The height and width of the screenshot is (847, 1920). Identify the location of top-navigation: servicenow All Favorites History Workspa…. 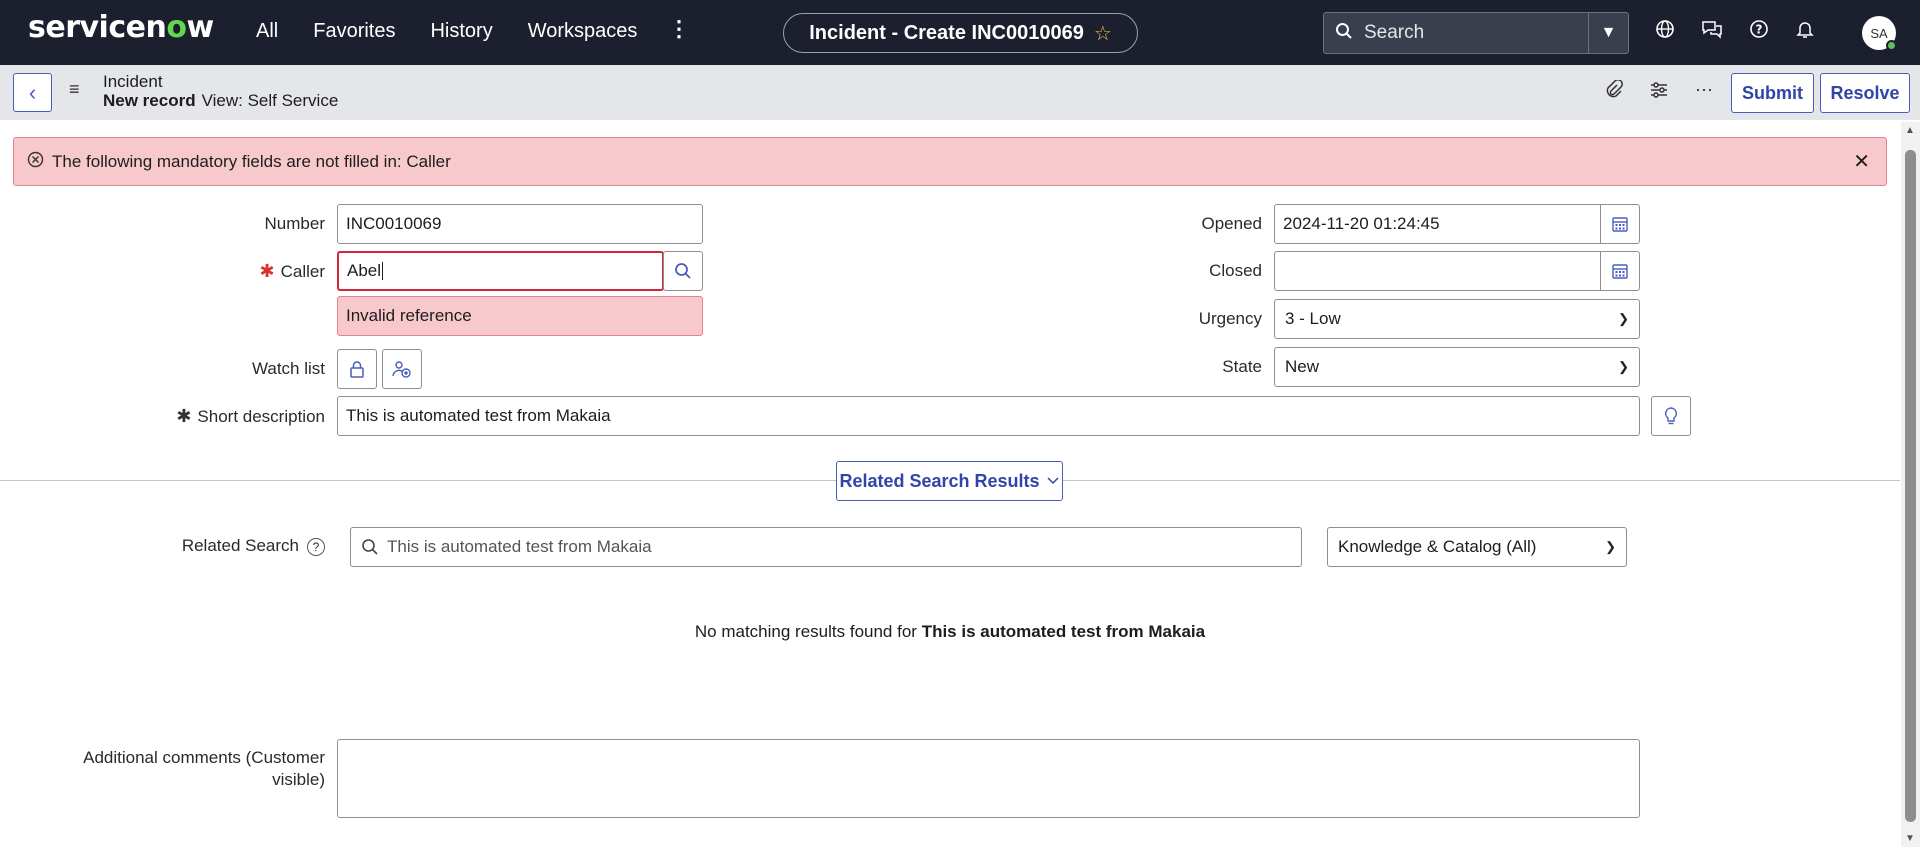
(960, 32).